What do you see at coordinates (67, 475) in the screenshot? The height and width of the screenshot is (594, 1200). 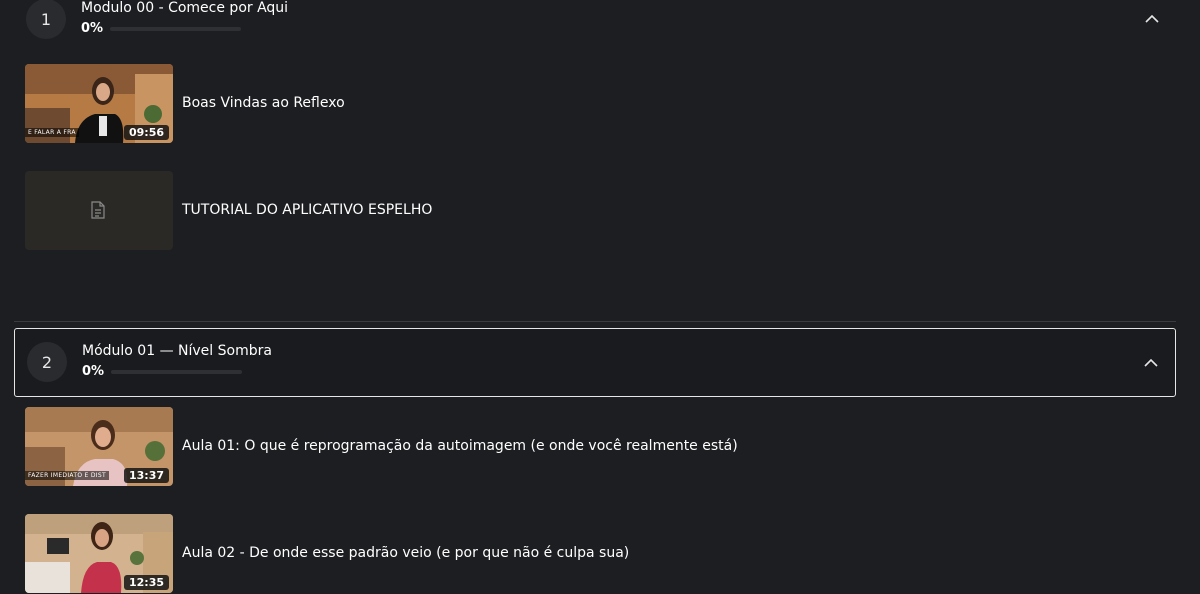 I see `video-caption: FAZER IMEDIATO E DIST` at bounding box center [67, 475].